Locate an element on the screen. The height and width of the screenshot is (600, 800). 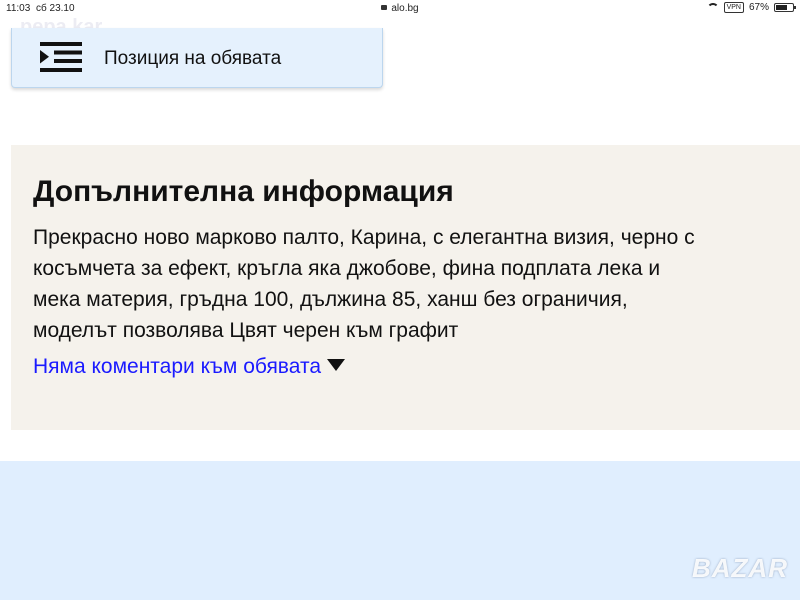
ad-position-label: Позиция на обявата is located at coordinates (193, 58).